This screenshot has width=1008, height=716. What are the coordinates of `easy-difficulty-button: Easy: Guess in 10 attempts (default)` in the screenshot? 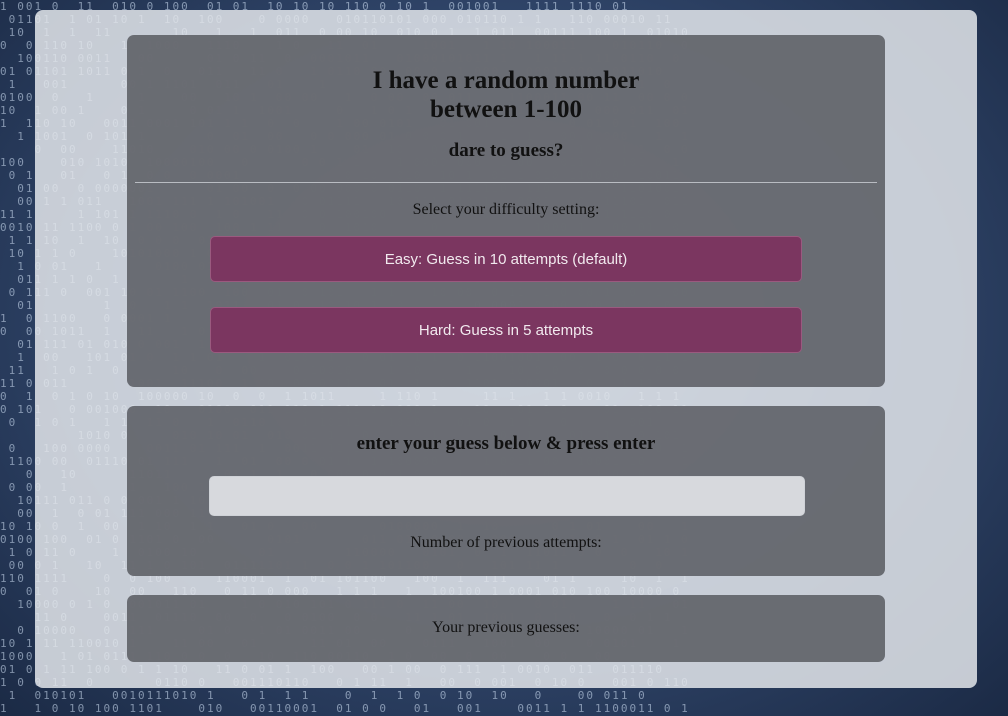 It's located at (506, 259).